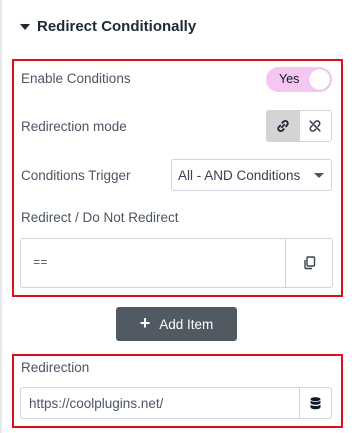  What do you see at coordinates (176, 263) in the screenshot?
I see `redirect-rule-field: ==` at bounding box center [176, 263].